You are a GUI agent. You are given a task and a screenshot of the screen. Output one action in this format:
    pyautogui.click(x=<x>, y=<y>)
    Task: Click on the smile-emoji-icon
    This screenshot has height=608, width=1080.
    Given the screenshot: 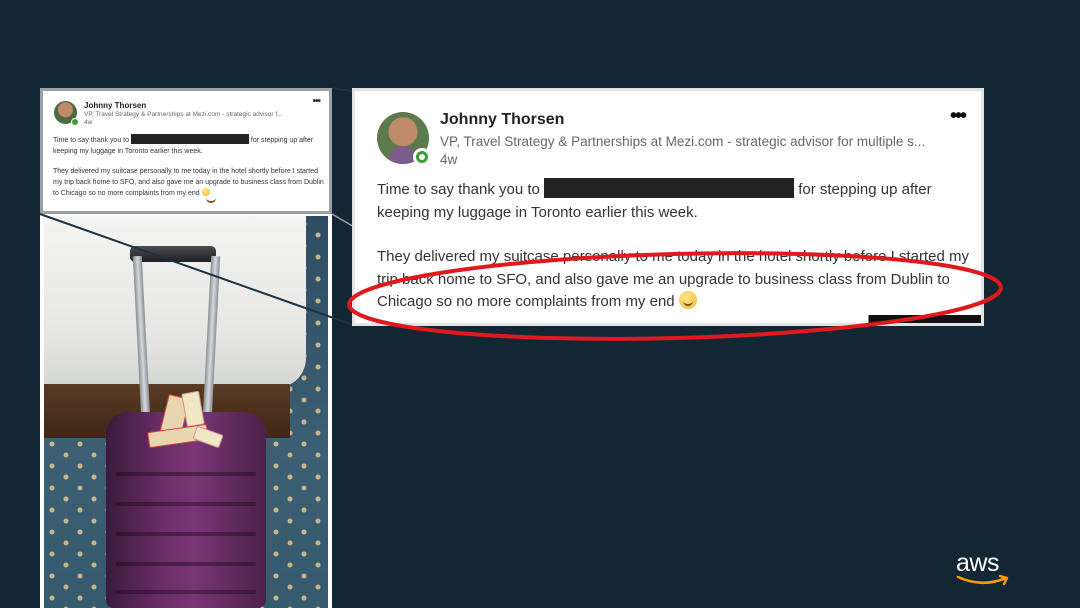 What is the action you would take?
    pyautogui.click(x=208, y=195)
    